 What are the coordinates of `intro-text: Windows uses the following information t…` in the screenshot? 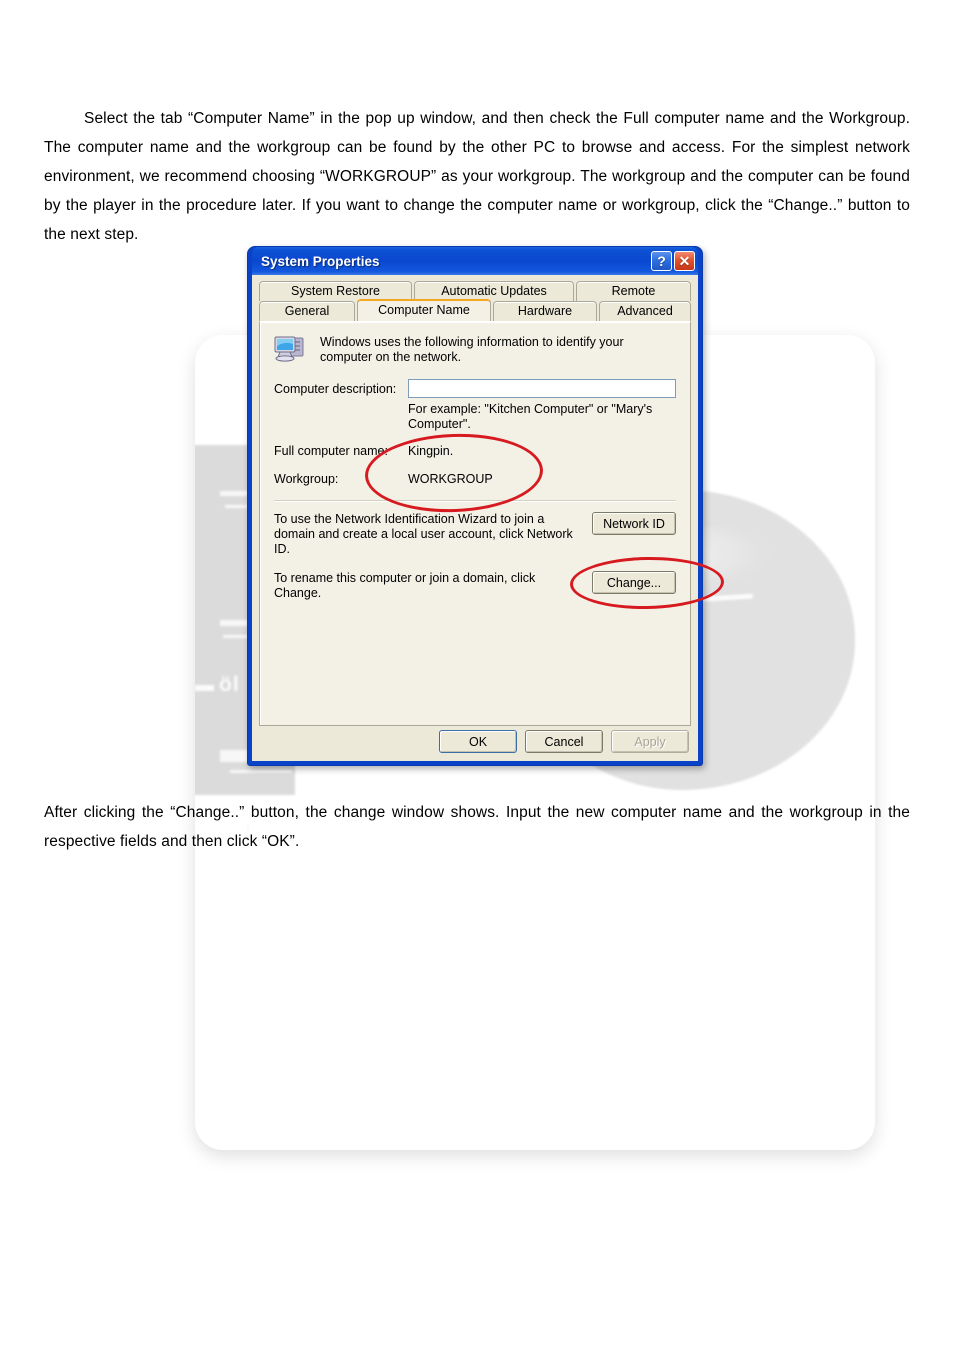 It's located at (472, 349).